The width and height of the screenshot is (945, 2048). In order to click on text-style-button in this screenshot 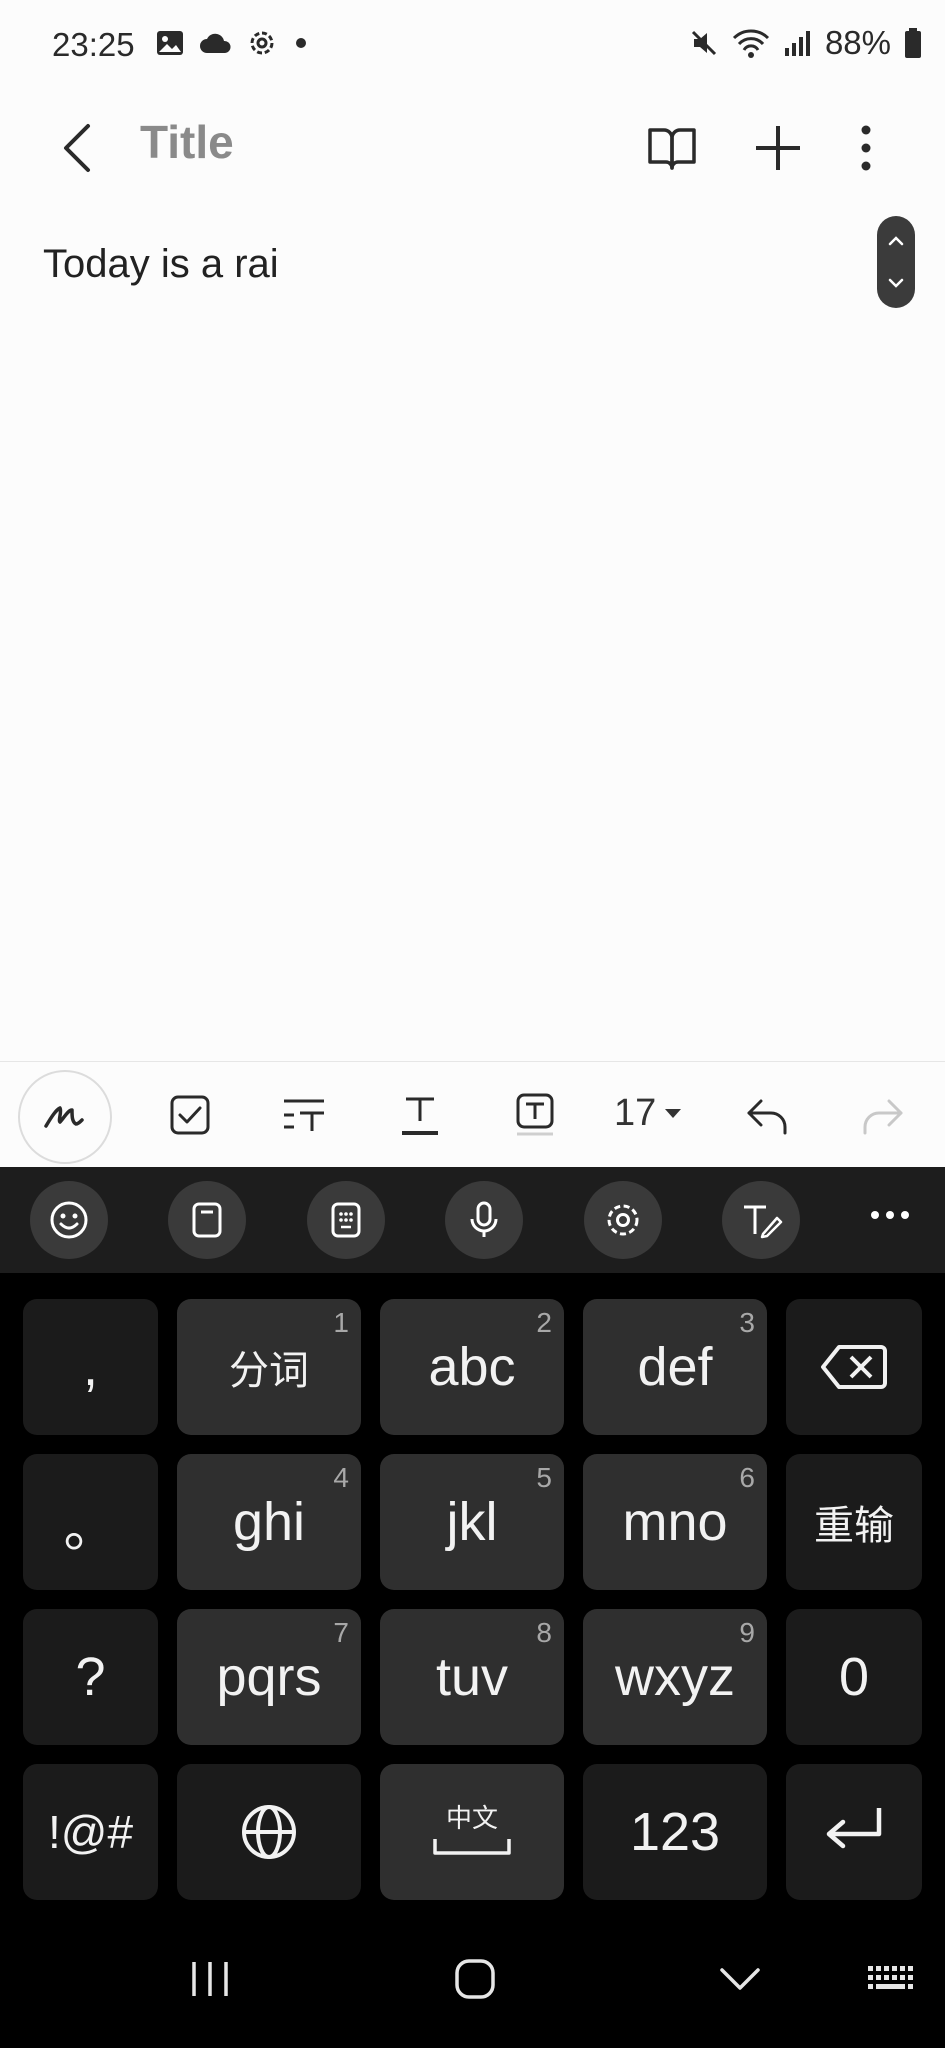, I will do `click(304, 1115)`.